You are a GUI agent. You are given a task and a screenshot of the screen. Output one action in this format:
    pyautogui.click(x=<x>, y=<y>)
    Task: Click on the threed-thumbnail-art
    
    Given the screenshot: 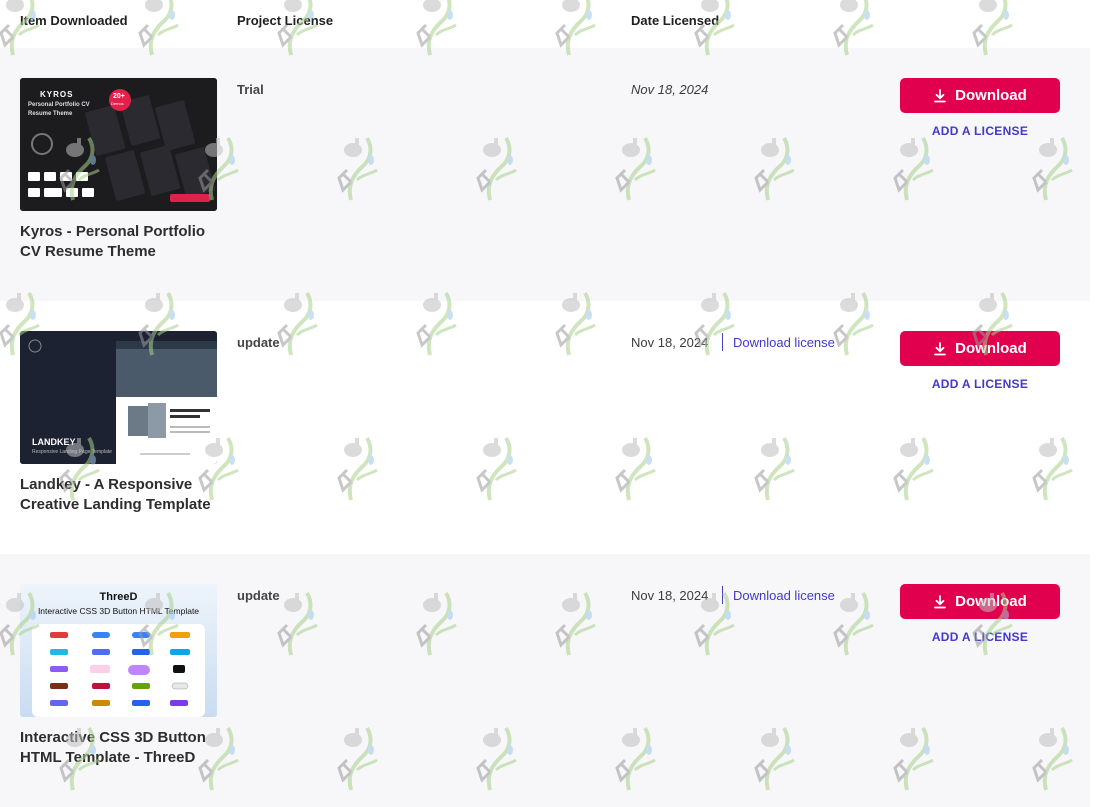 What is the action you would take?
    pyautogui.click(x=118, y=650)
    